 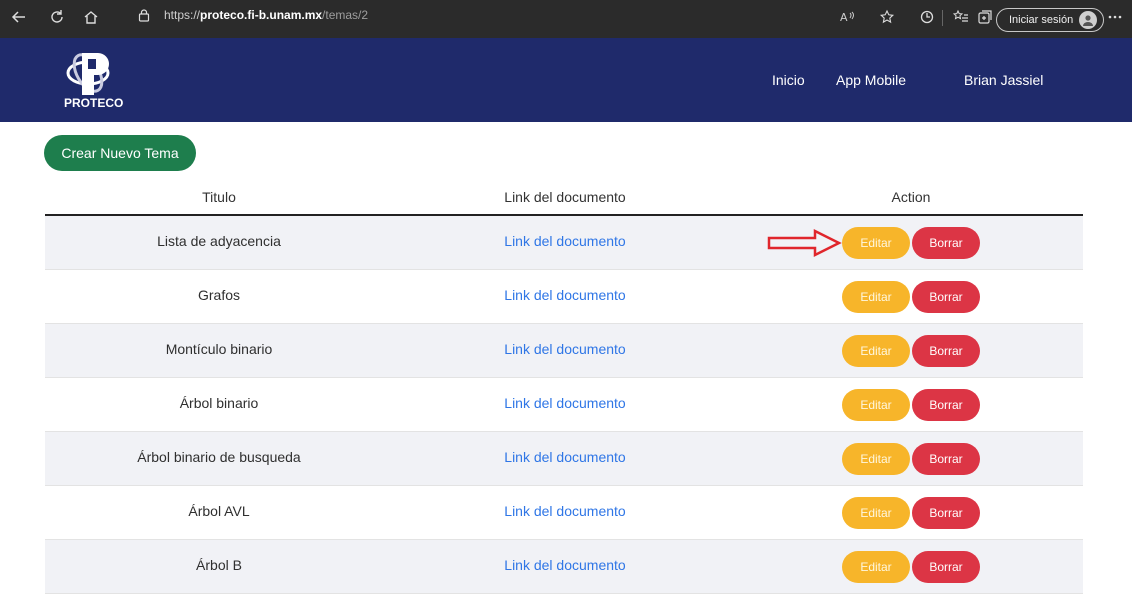 I want to click on read-aloud-icon: A, so click(x=847, y=17).